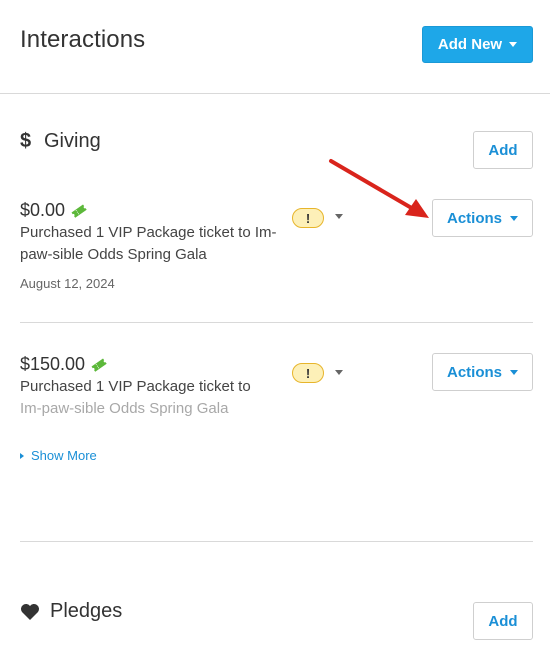 This screenshot has height=650, width=550. Describe the element at coordinates (83, 39) in the screenshot. I see `page-title: Interactions` at that location.